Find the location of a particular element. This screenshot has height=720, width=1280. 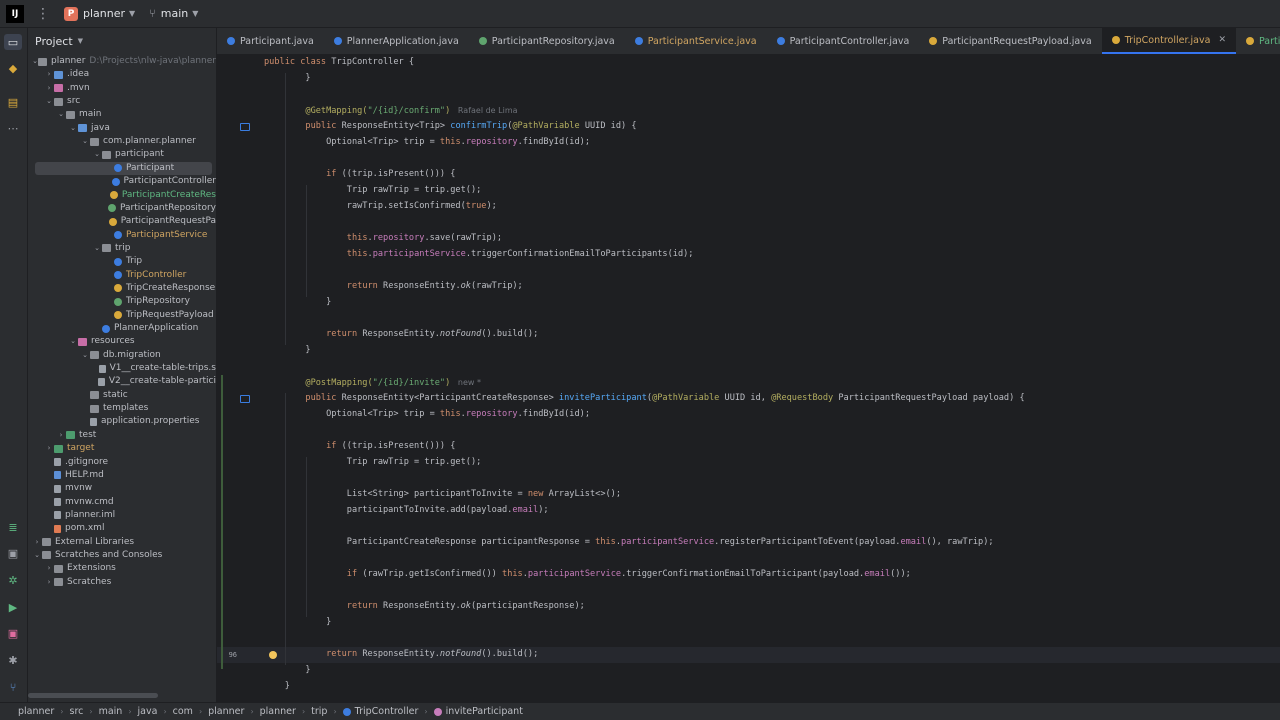

tree-item: › .idea is located at coordinates (122, 74).